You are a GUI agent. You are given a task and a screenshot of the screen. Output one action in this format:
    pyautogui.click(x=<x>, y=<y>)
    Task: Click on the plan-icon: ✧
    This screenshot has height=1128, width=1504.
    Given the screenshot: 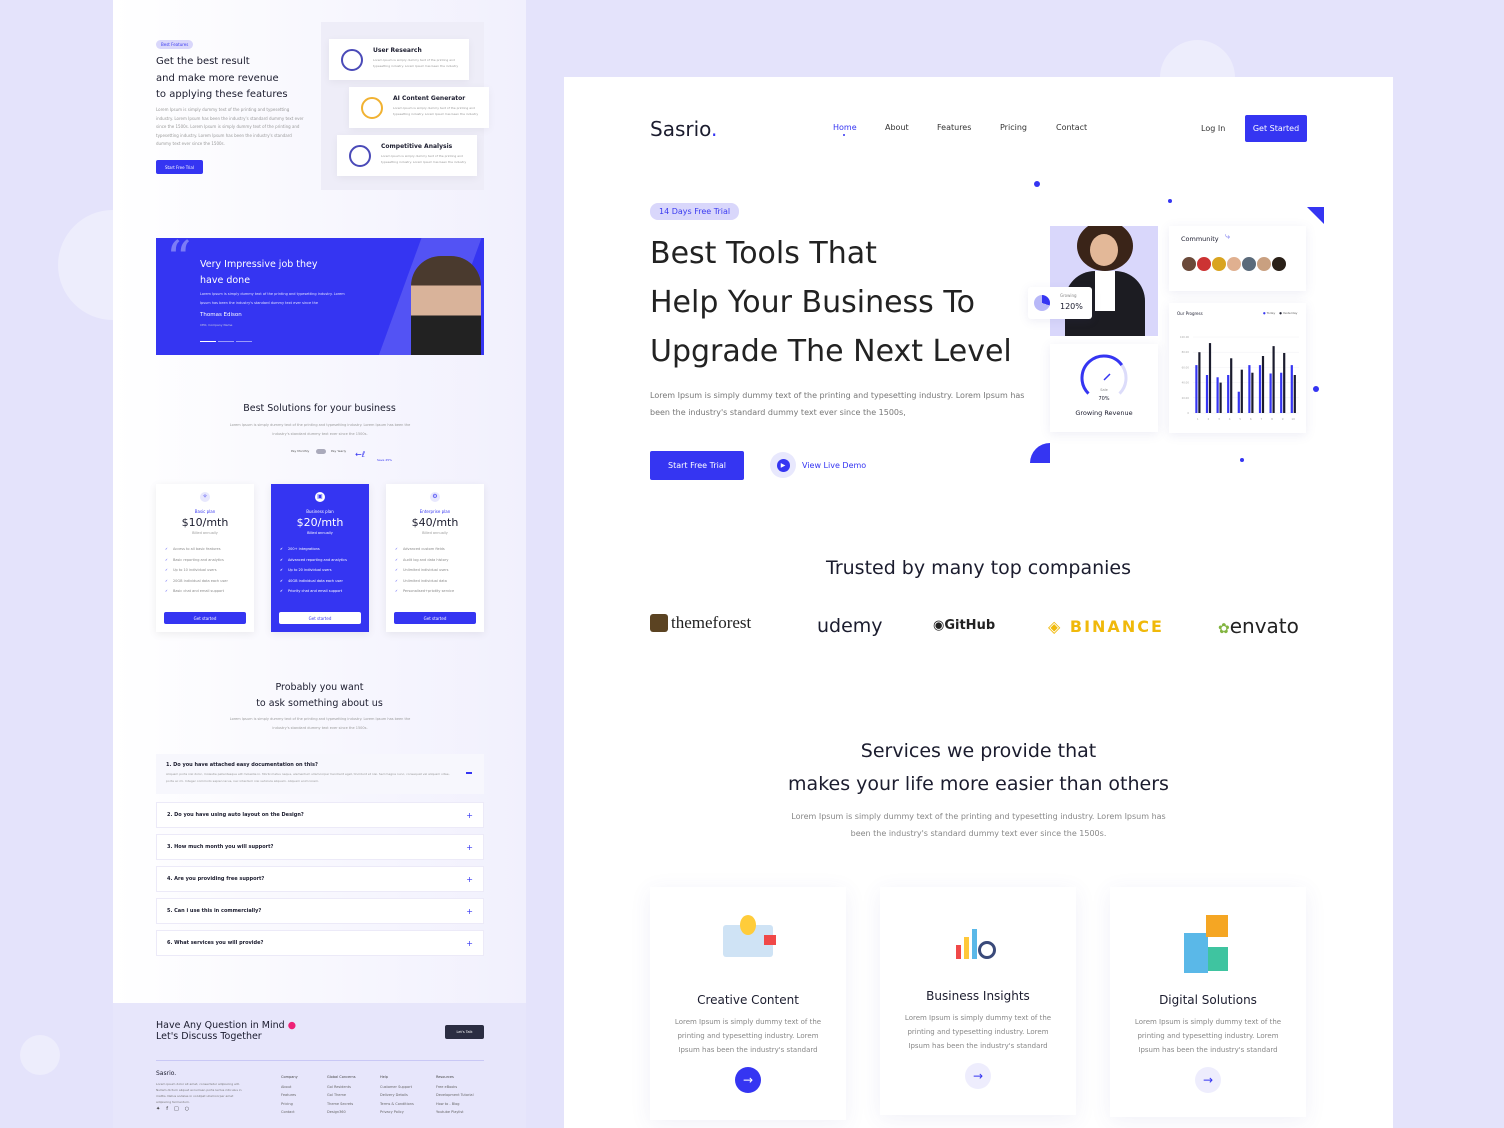 What is the action you would take?
    pyautogui.click(x=205, y=497)
    